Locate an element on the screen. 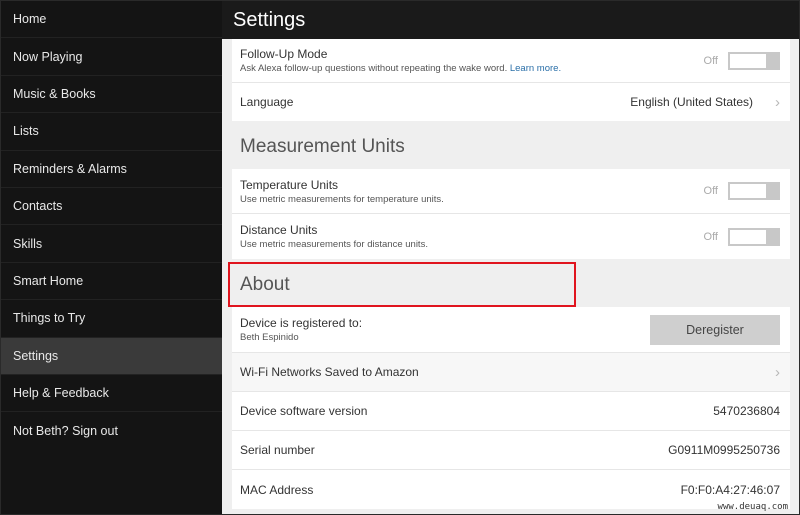 The width and height of the screenshot is (800, 515). learn-more-link: Learn more. is located at coordinates (535, 68).